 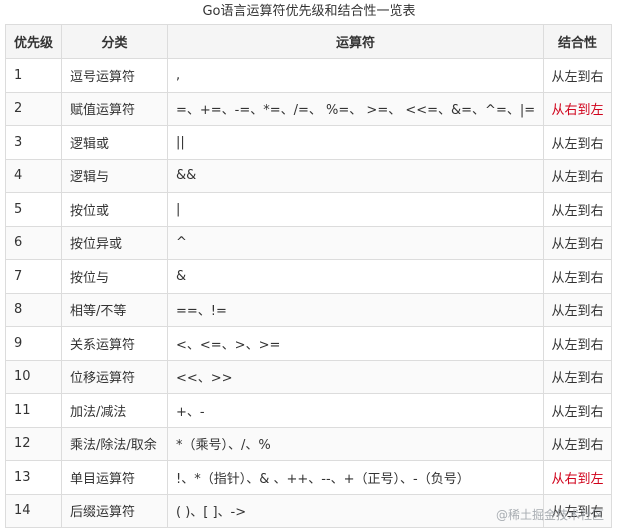 What do you see at coordinates (33, 108) in the screenshot?
I see `precedence-cell: 2` at bounding box center [33, 108].